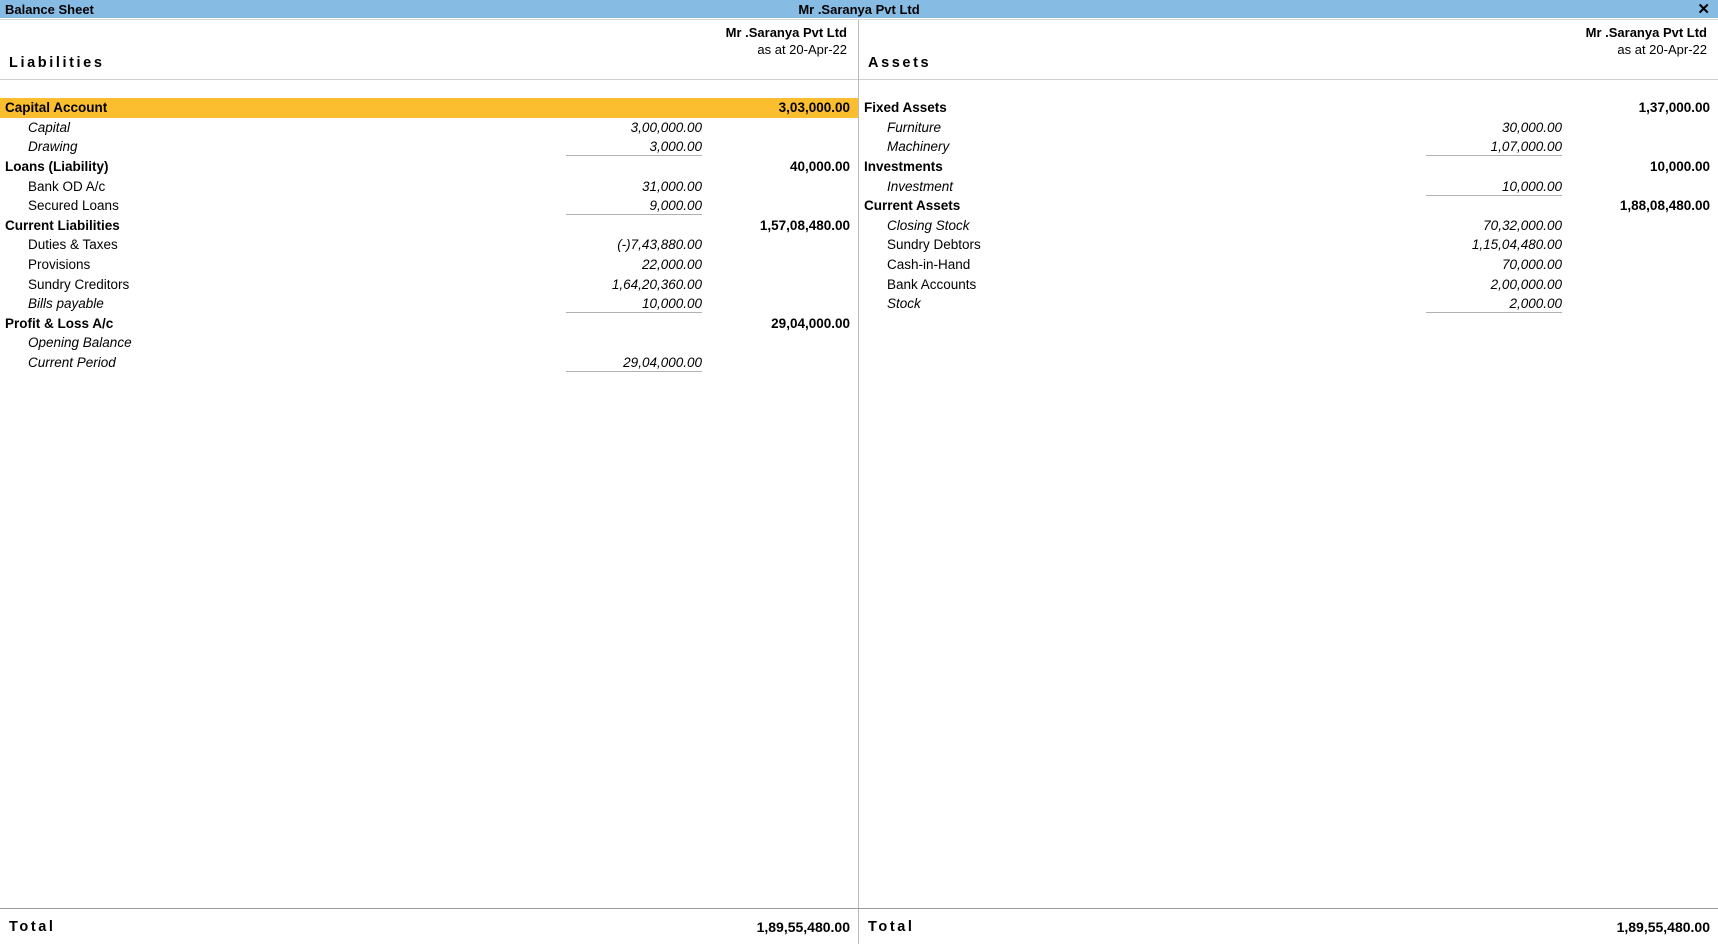 Image resolution: width=1718 pixels, height=944 pixels. What do you see at coordinates (934, 245) in the screenshot?
I see `ledger-label: Sundry Debtors` at bounding box center [934, 245].